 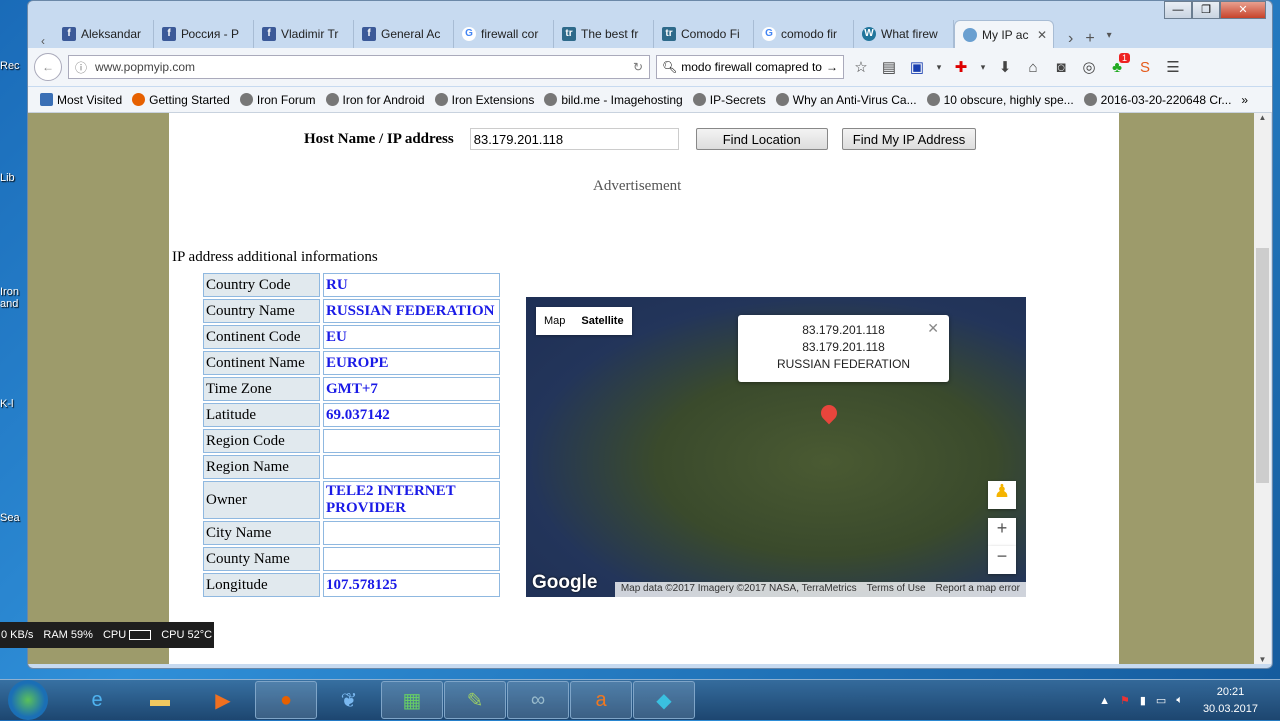 What do you see at coordinates (13, 66) in the screenshot?
I see `desktop-icon: Rec` at bounding box center [13, 66].